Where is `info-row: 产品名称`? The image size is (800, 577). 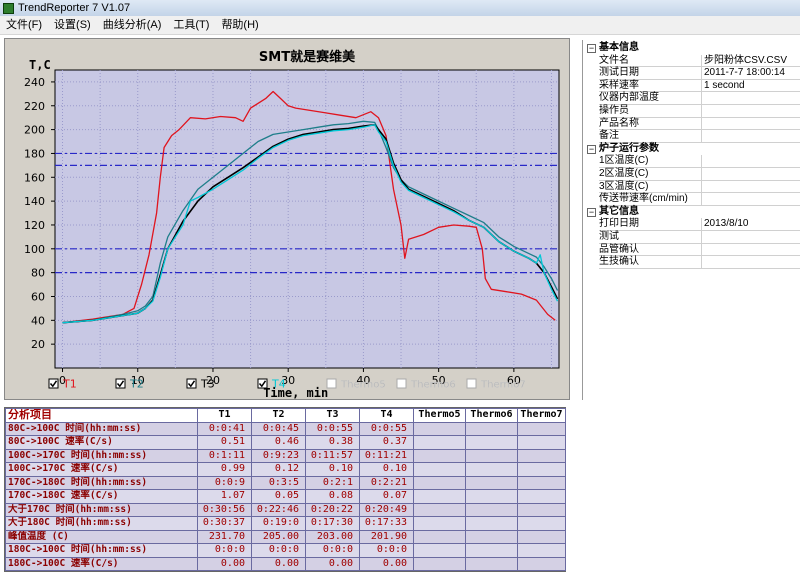
info-row: 产品名称 is located at coordinates (691, 124).